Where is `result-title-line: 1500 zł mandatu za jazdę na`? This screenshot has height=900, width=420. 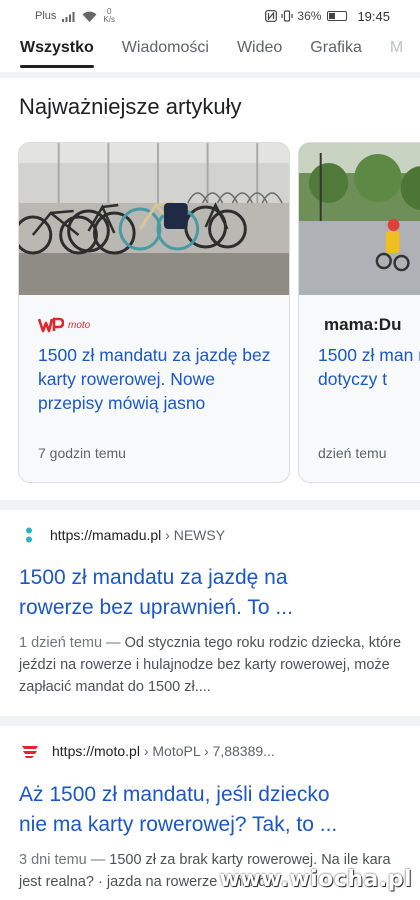
result-title-line: 1500 zł mandatu za jazdę na is located at coordinates (153, 577).